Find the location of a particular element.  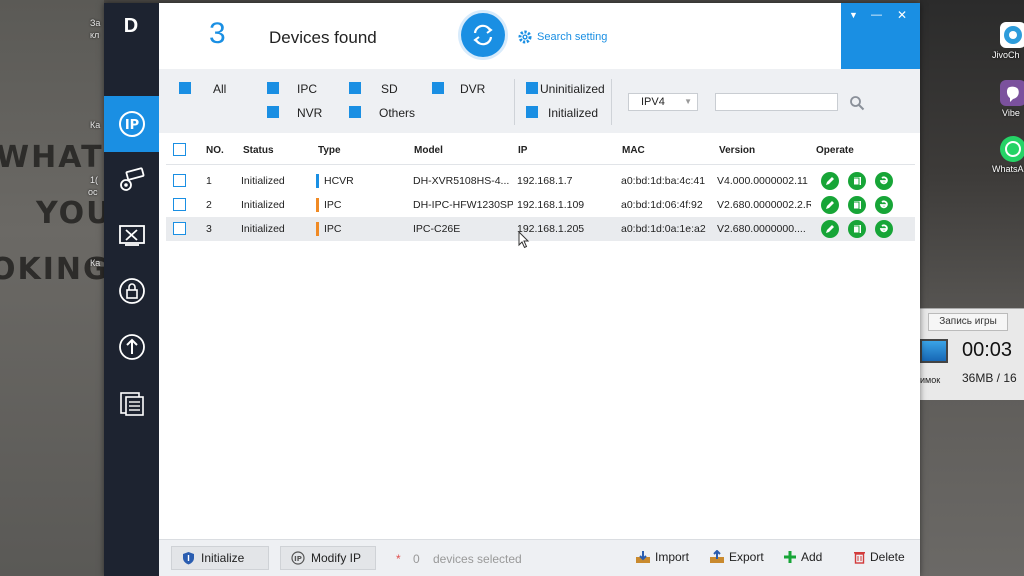

game-recorder-panel: Запись игры имок 00:03 36MB / 16 is located at coordinates (972, 354).